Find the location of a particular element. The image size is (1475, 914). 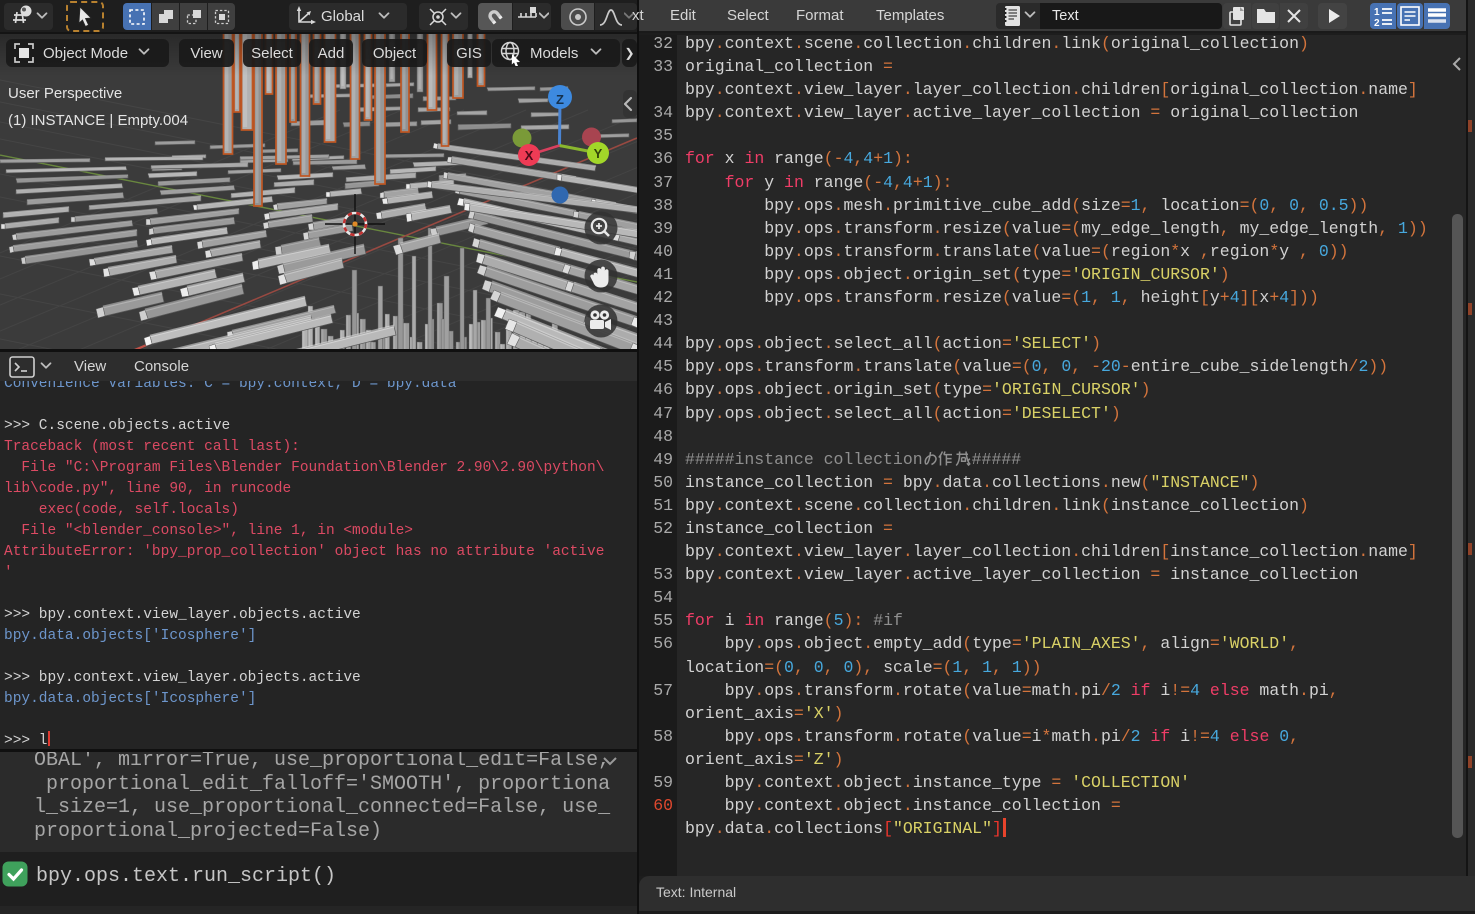

svg-text: 2 is located at coordinates (1377, 23).